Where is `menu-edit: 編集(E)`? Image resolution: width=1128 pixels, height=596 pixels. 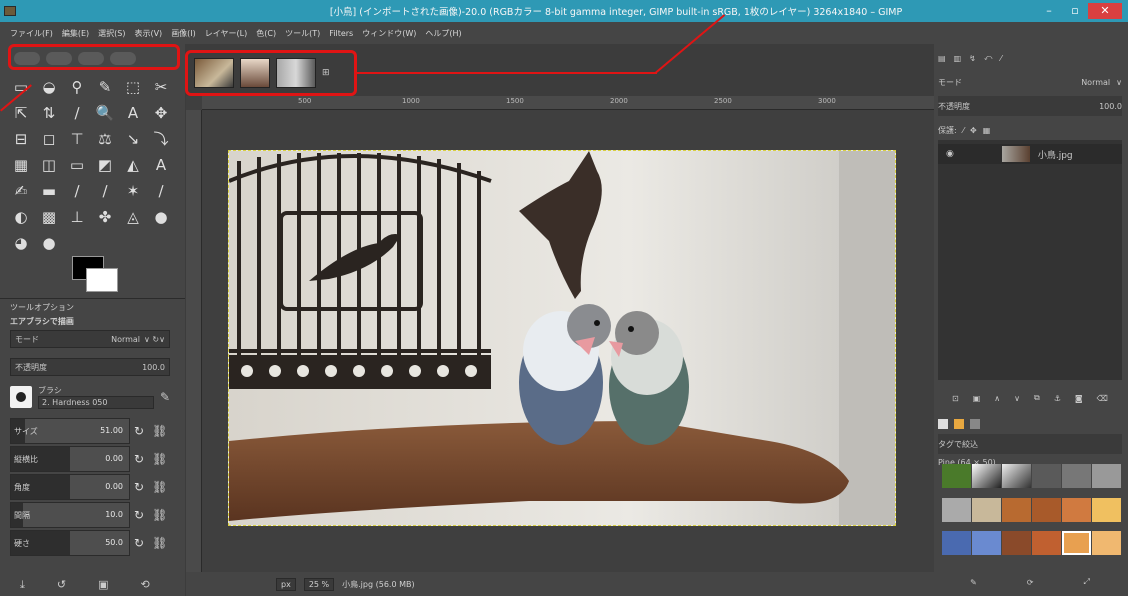
menu-edit: 編集(E) is located at coordinates (75, 33).